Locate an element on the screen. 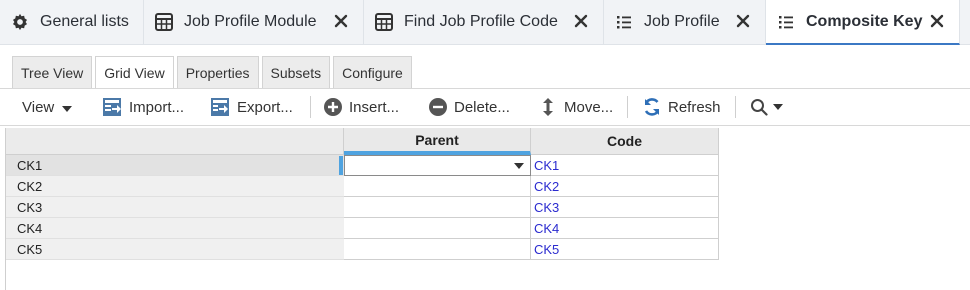 The height and width of the screenshot is (290, 970). tab-job-profile-module: Job Profile Module is located at coordinates (254, 22).